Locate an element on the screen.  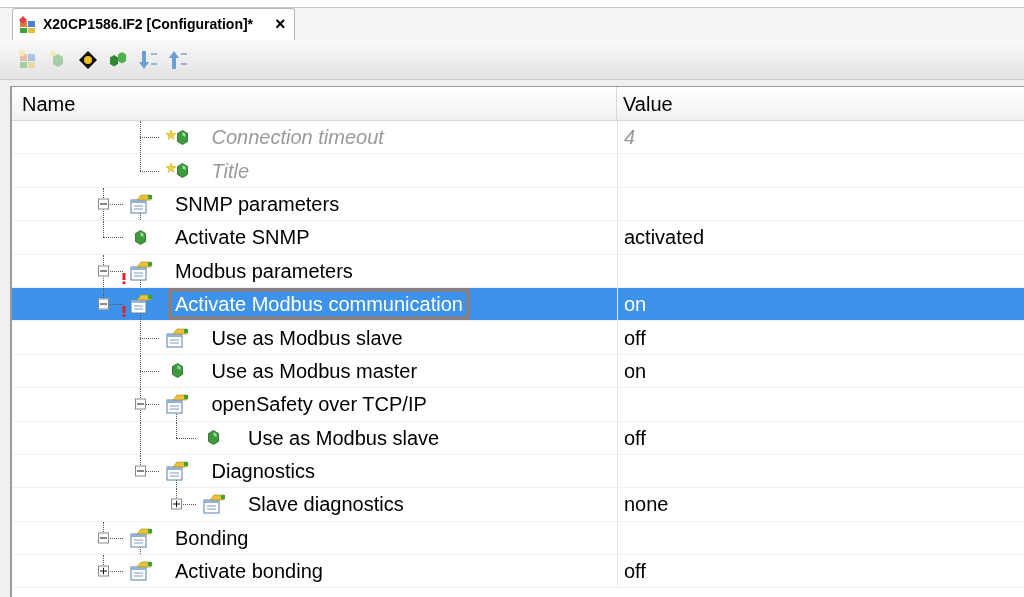
parameter-name: Slave diagnostics is located at coordinates (326, 504).